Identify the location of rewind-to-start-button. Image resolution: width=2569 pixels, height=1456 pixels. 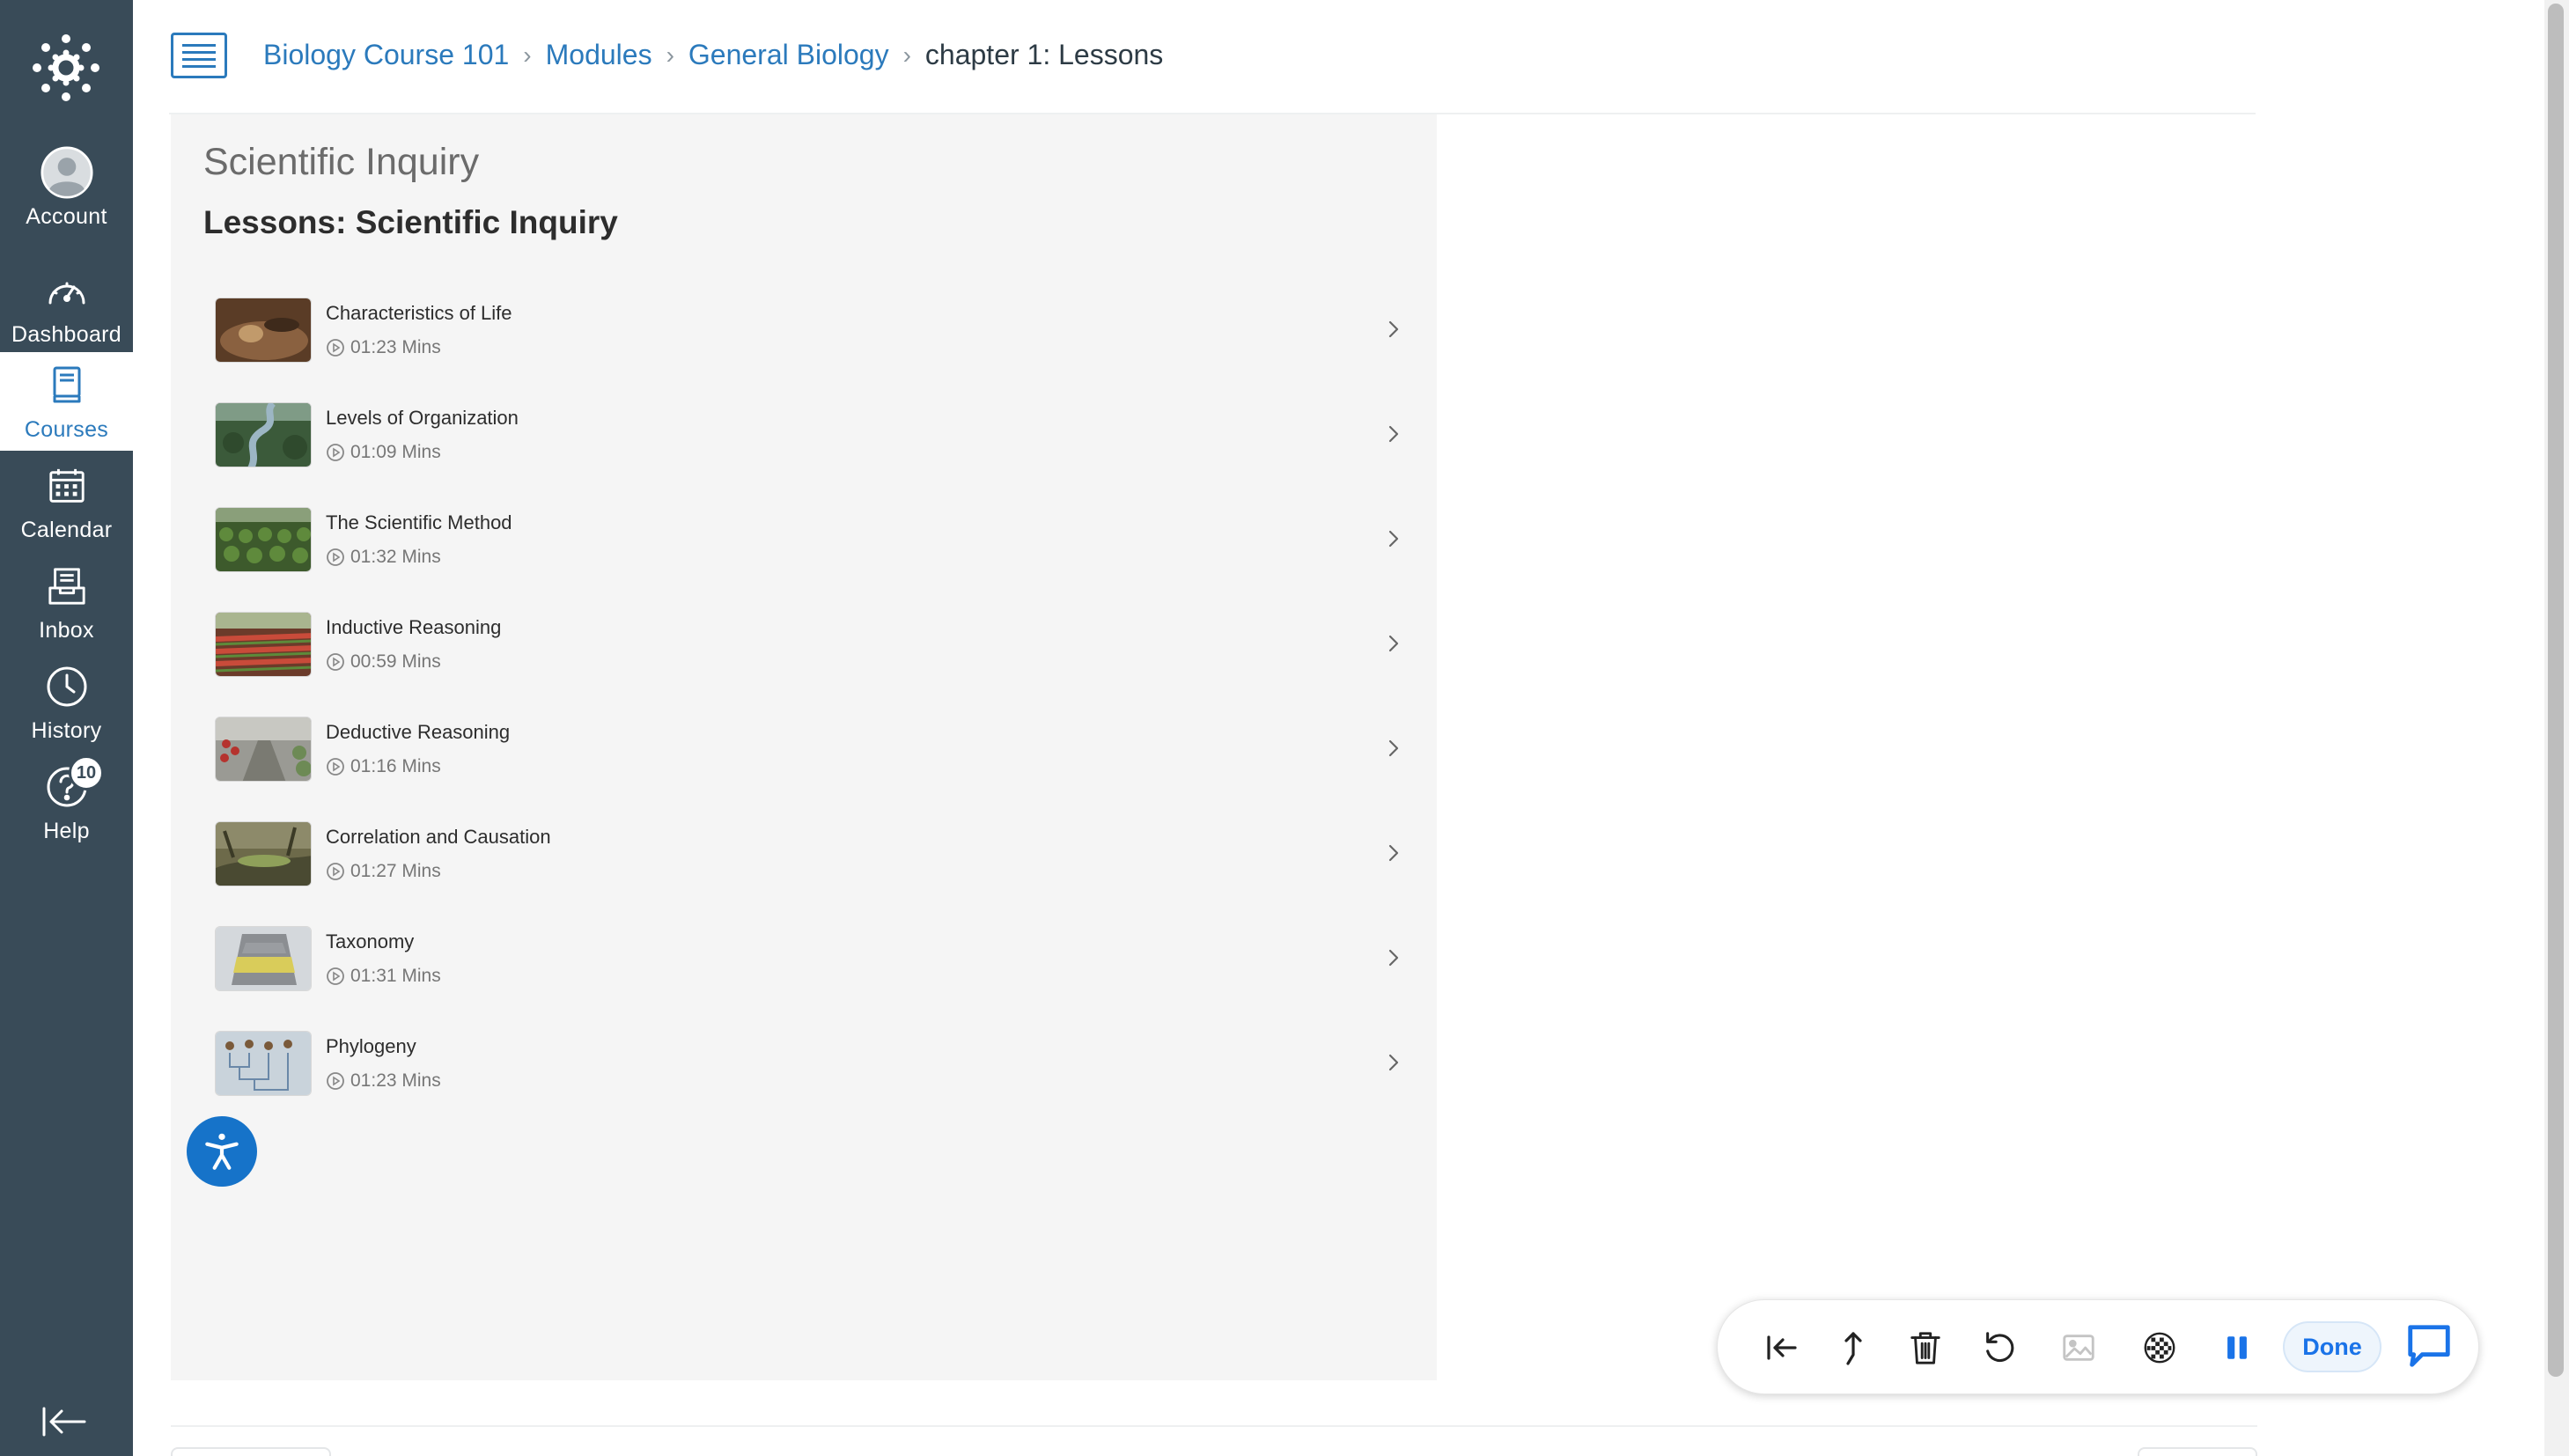
(1781, 1348).